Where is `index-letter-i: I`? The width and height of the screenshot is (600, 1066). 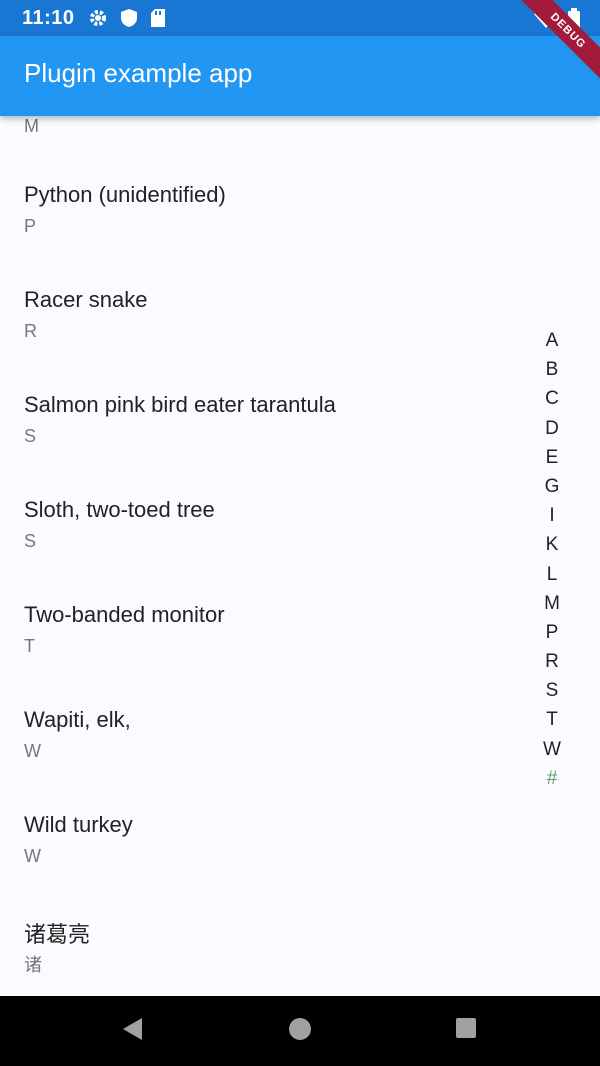 index-letter-i: I is located at coordinates (551, 515).